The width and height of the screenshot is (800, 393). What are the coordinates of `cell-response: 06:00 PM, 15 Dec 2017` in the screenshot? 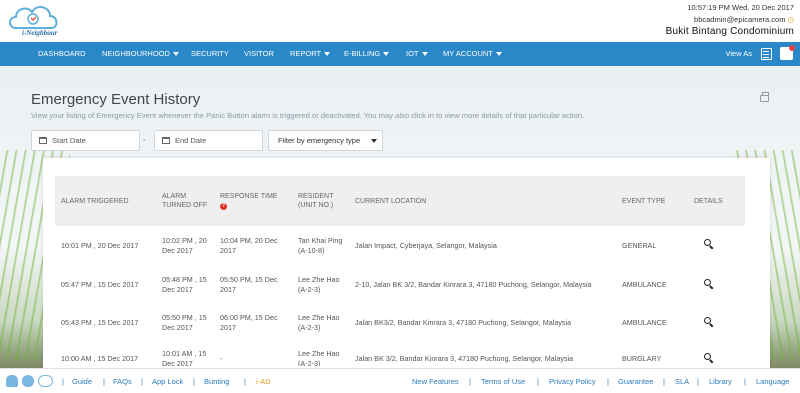 It's located at (249, 322).